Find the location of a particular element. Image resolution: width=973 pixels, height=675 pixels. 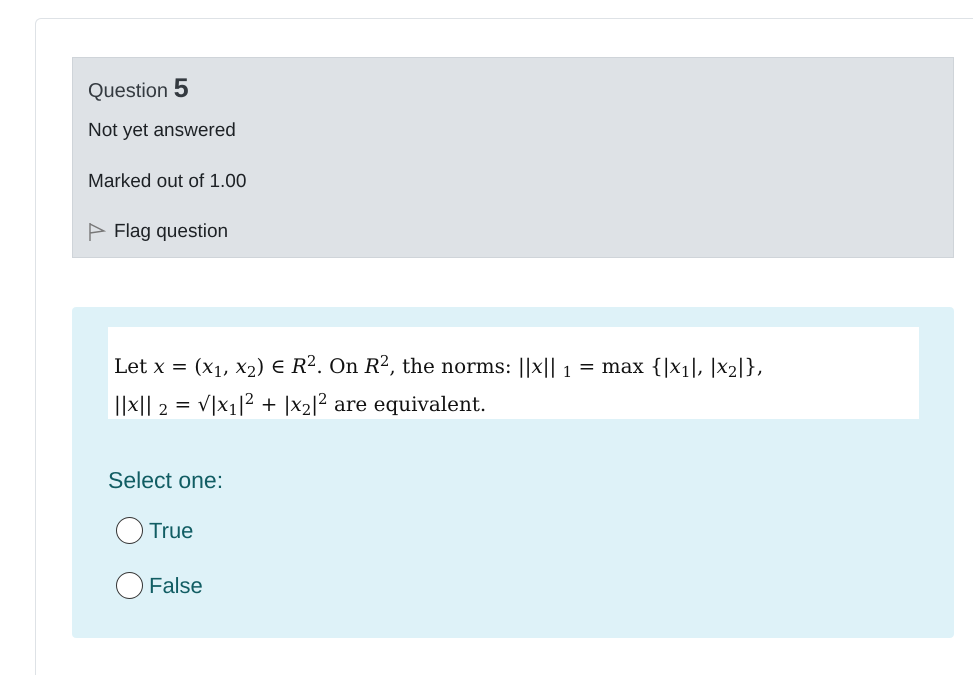

question-text: Let x = (x$_{1}$, x$_{2}$) ∈ R$^{2}$. On R$^{2}$, the norms: ||x|| $_{1}$ = max {|x$_{1}$|, |x$_{2}$|}, ||x|| $_{2}$ = √|x$_{1}$|$^{2}$ + |x$_{2}$|$^{2}$ are equivalent. is located at coordinates (513, 373).